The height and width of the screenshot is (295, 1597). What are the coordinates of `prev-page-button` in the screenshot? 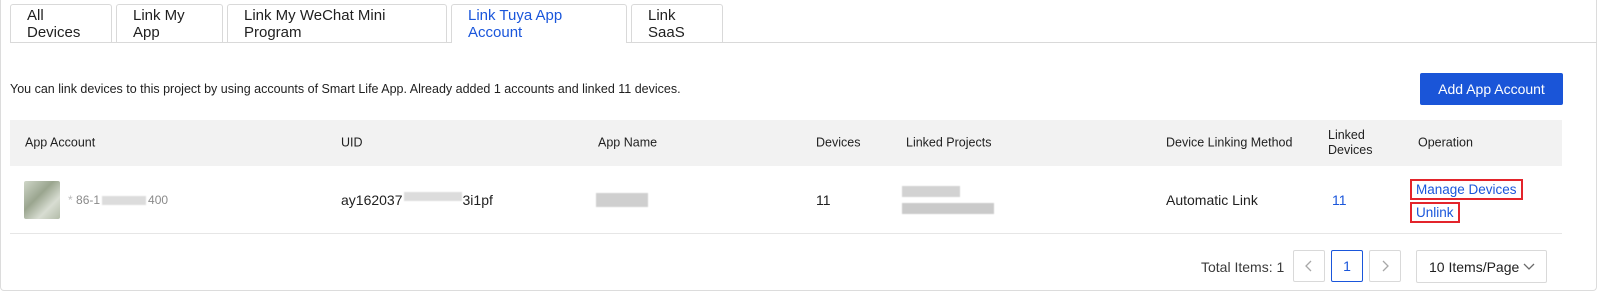 It's located at (1309, 266).